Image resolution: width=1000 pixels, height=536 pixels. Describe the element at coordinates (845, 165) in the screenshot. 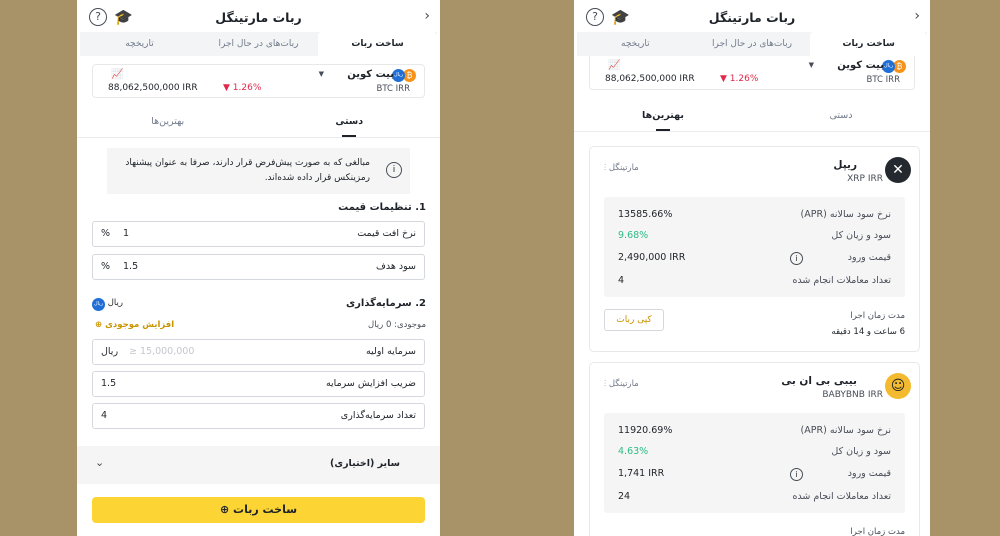

I see `bot-card-name: ریپل` at that location.